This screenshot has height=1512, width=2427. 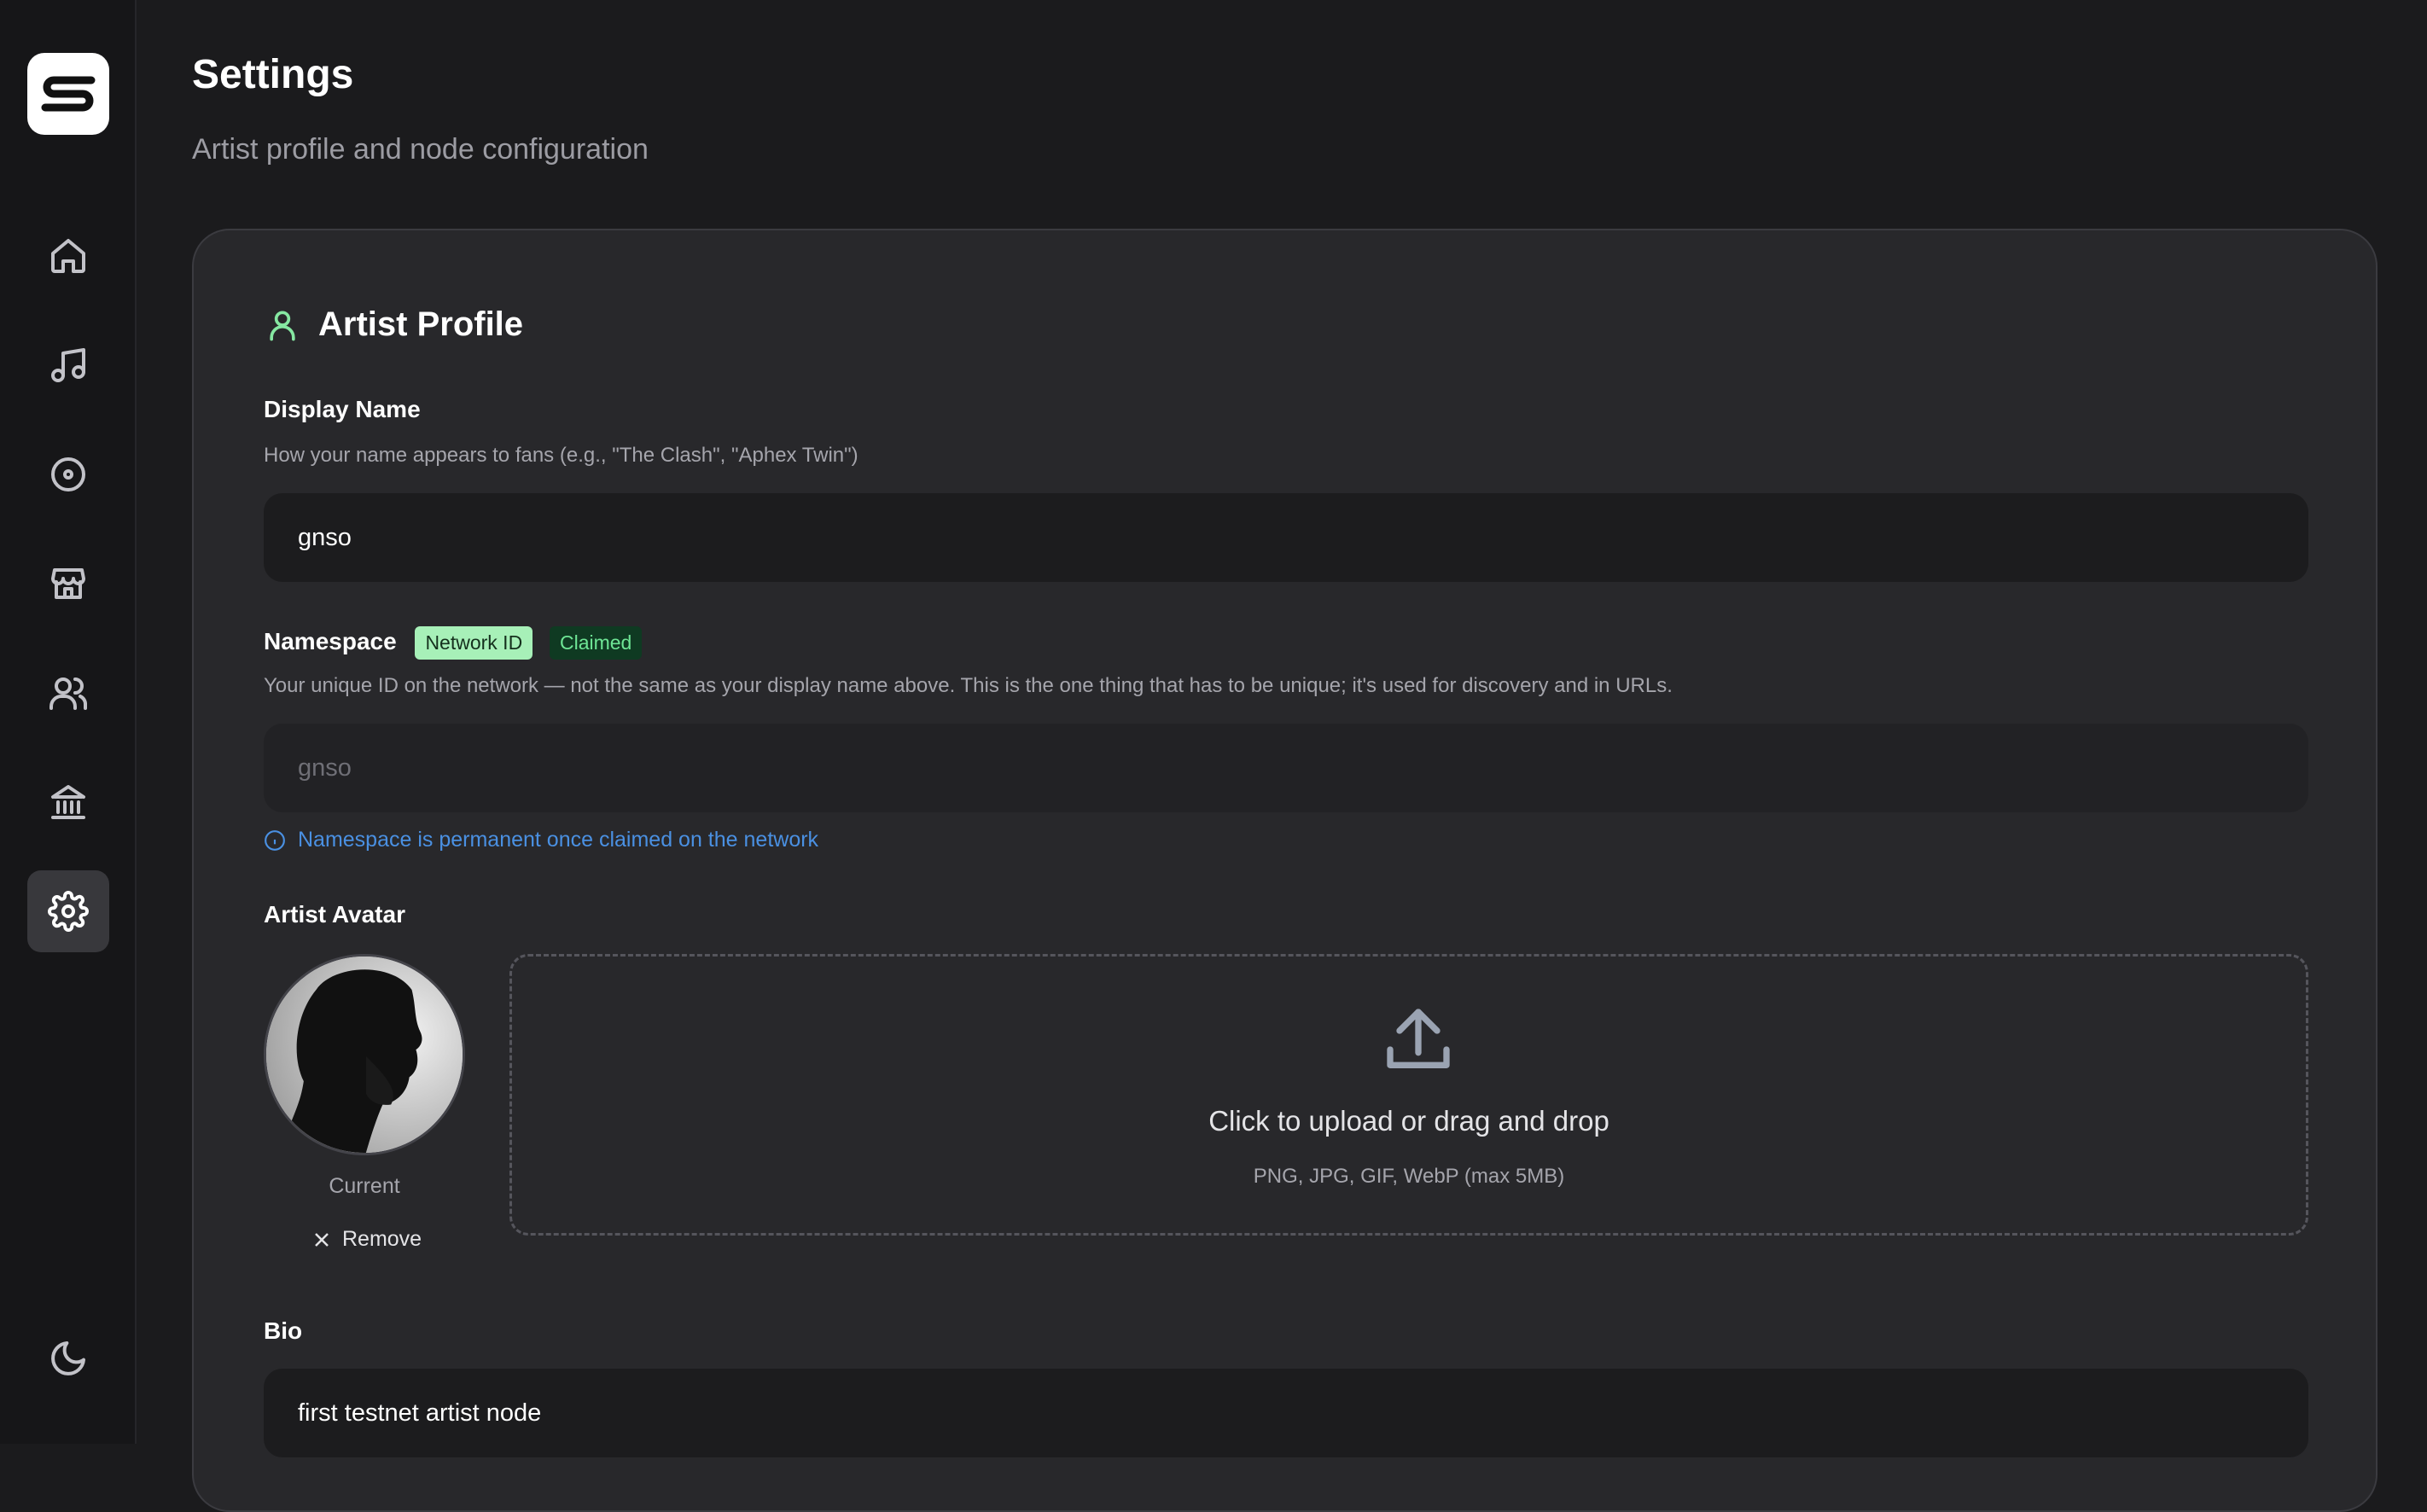 What do you see at coordinates (420, 149) in the screenshot?
I see `page-subtitle: Artist profile and node configuration` at bounding box center [420, 149].